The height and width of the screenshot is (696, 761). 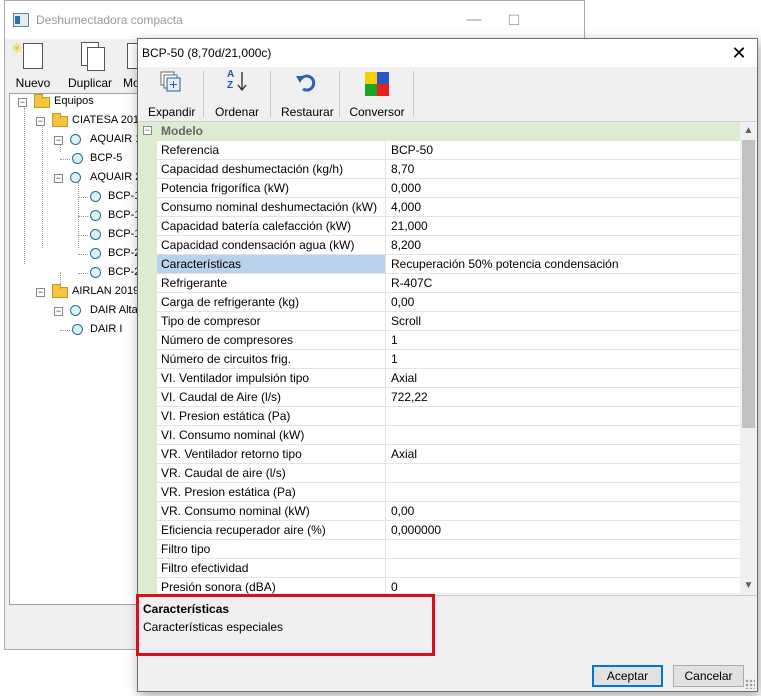 I want to click on restaurar-button: Restaurar, so click(x=307, y=94).